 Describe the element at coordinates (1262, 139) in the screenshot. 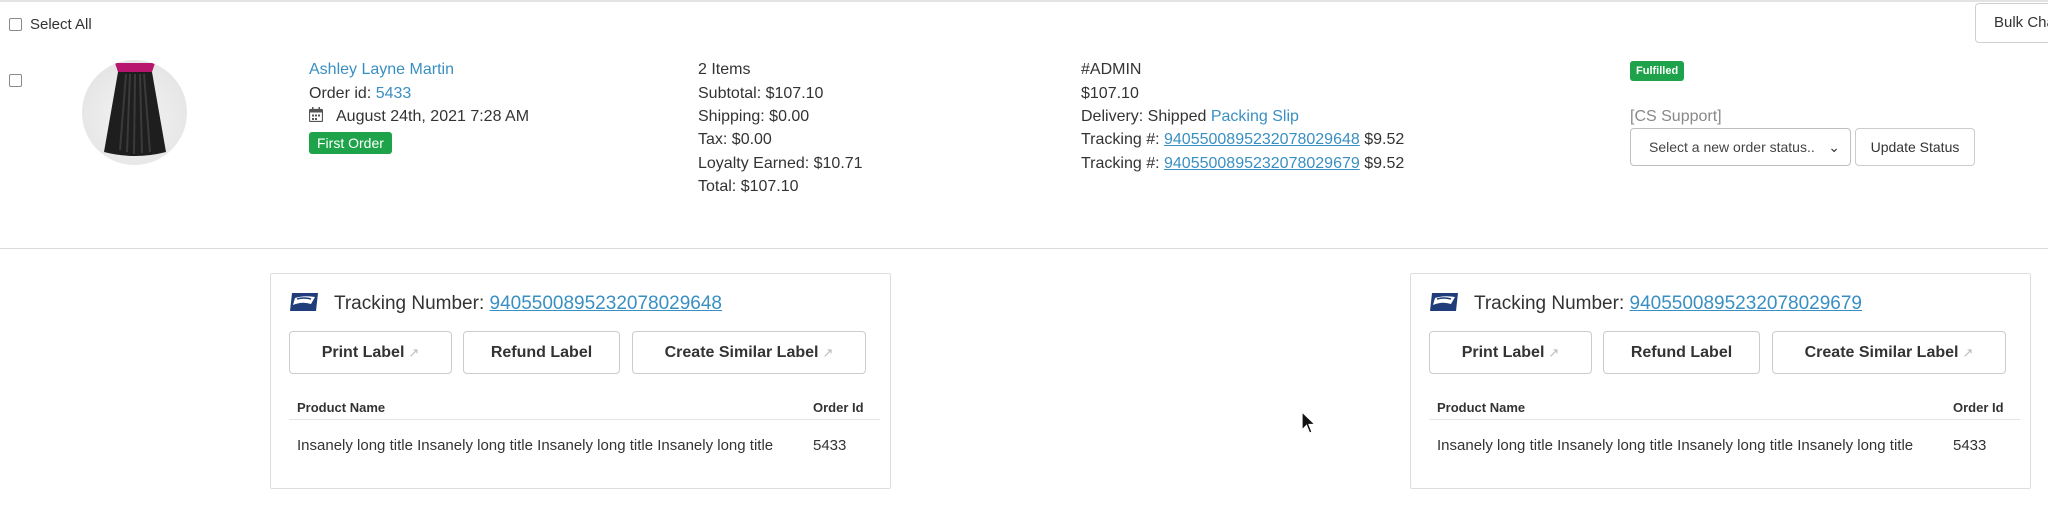

I see `tracking-link-1: 9405500895232078029648` at that location.